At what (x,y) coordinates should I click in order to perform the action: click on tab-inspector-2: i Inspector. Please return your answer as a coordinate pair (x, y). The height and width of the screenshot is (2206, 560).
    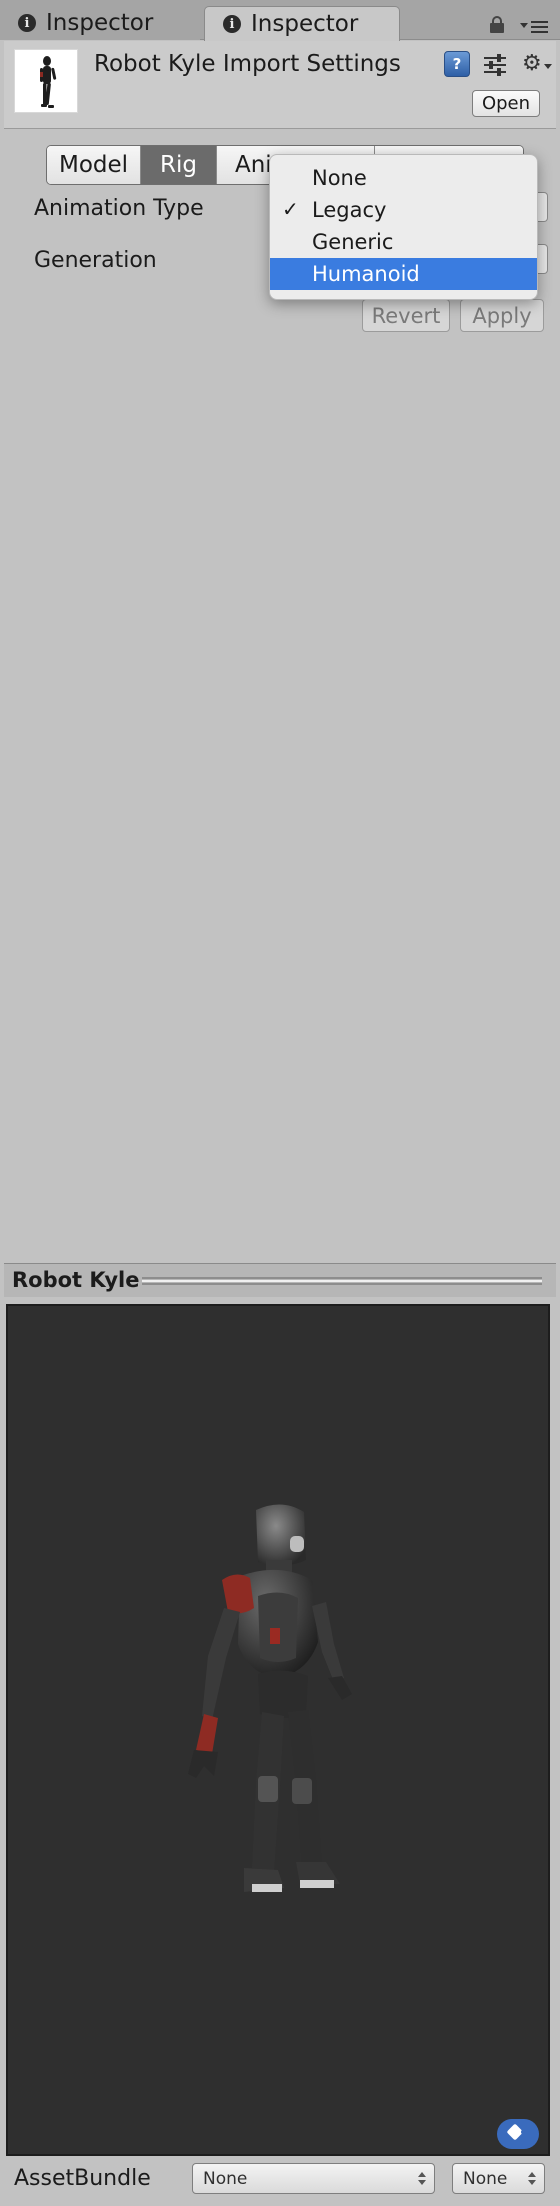
    Looking at the image, I should click on (302, 23).